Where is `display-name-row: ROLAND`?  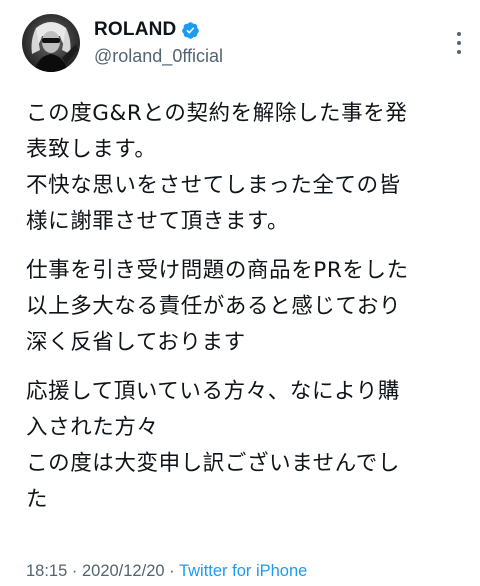
display-name-row: ROLAND is located at coordinates (158, 30).